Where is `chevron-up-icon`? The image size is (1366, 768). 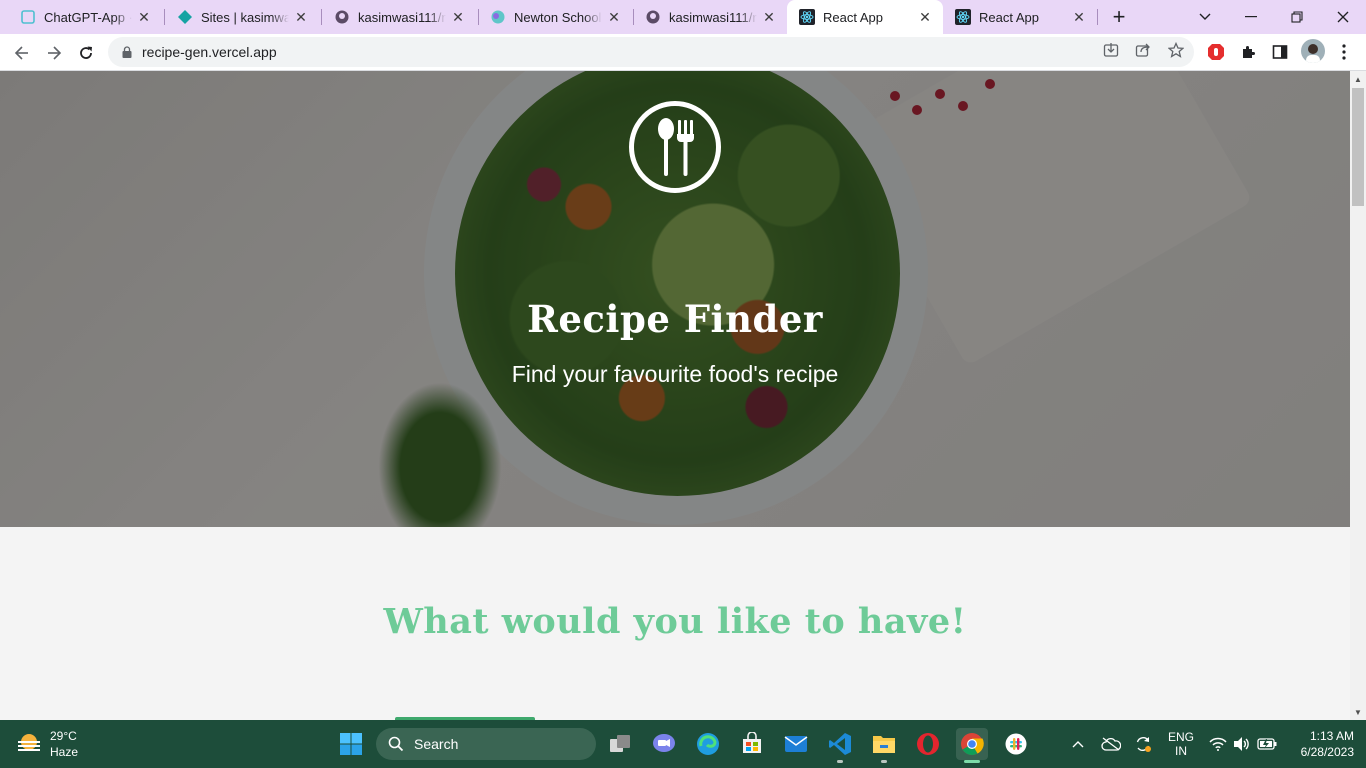 chevron-up-icon is located at coordinates (1078, 744).